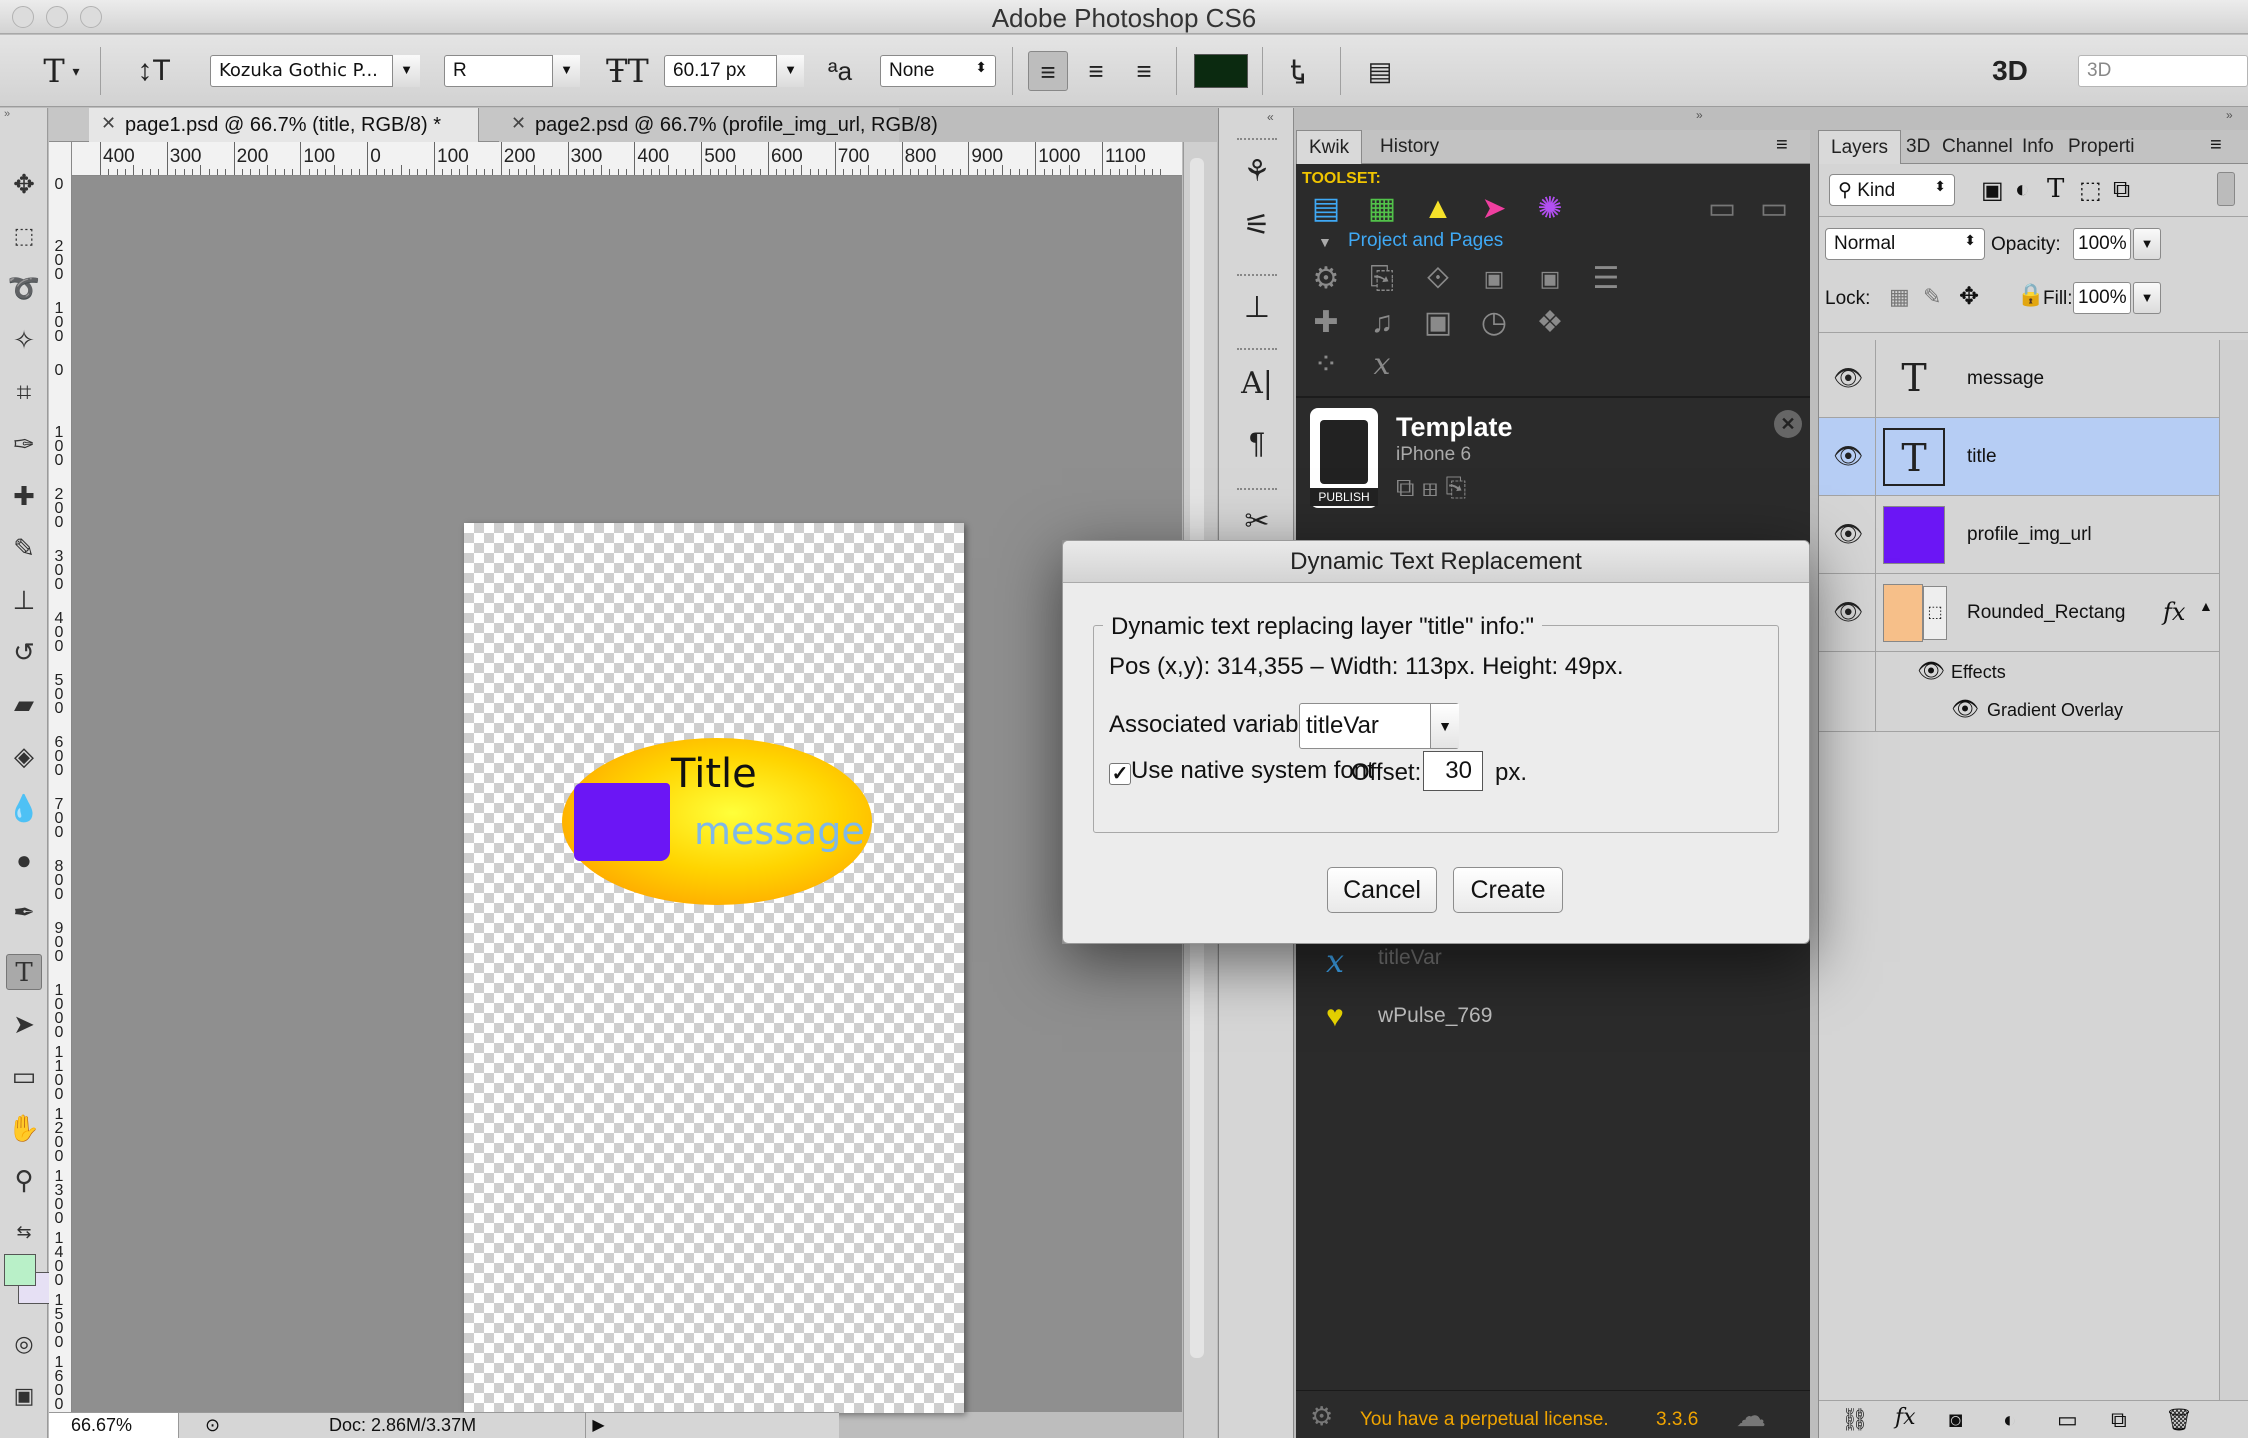  I want to click on collapse-icon: «, so click(1270, 117).